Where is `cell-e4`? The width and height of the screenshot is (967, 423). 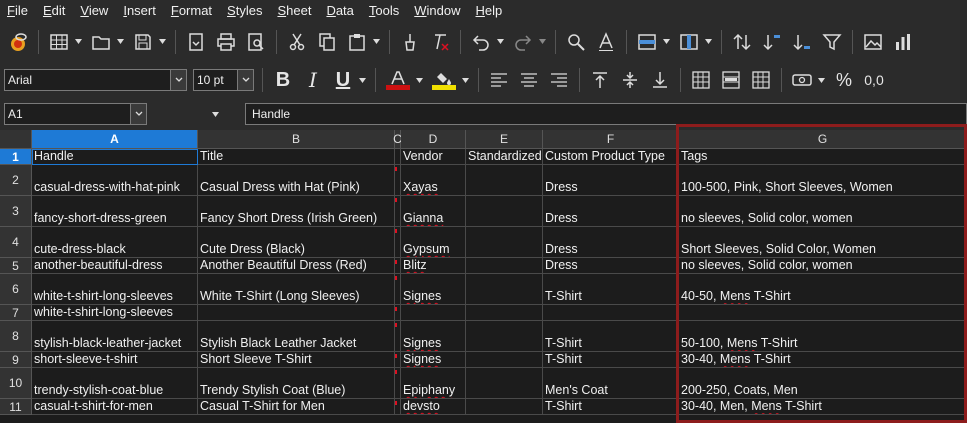
cell-e4 is located at coordinates (504, 242).